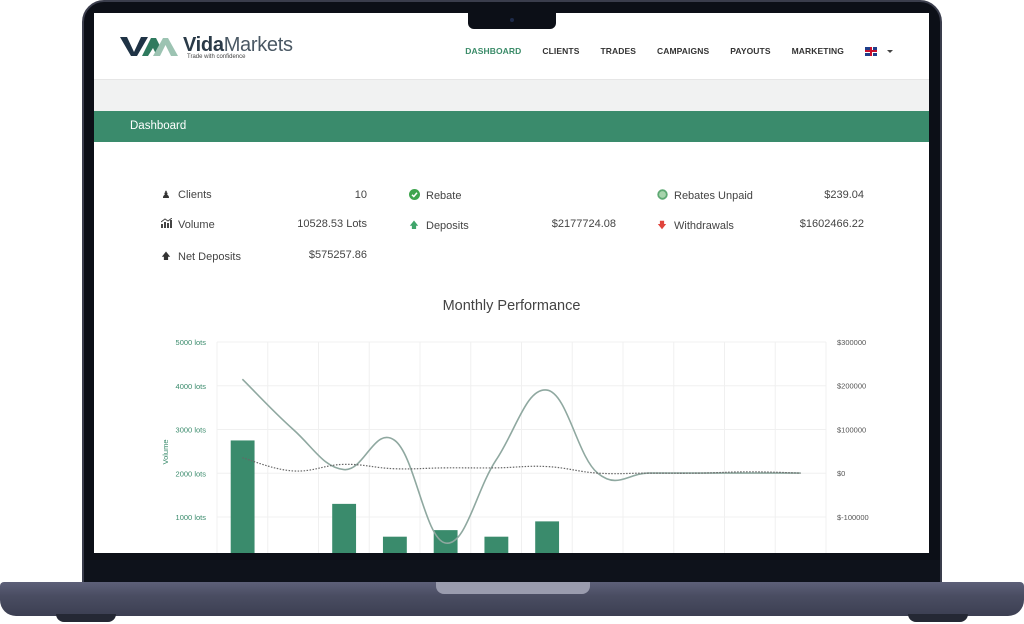 Image resolution: width=1024 pixels, height=624 pixels. What do you see at coordinates (191, 342) in the screenshot?
I see `y-left-tick-label: 5000 lots` at bounding box center [191, 342].